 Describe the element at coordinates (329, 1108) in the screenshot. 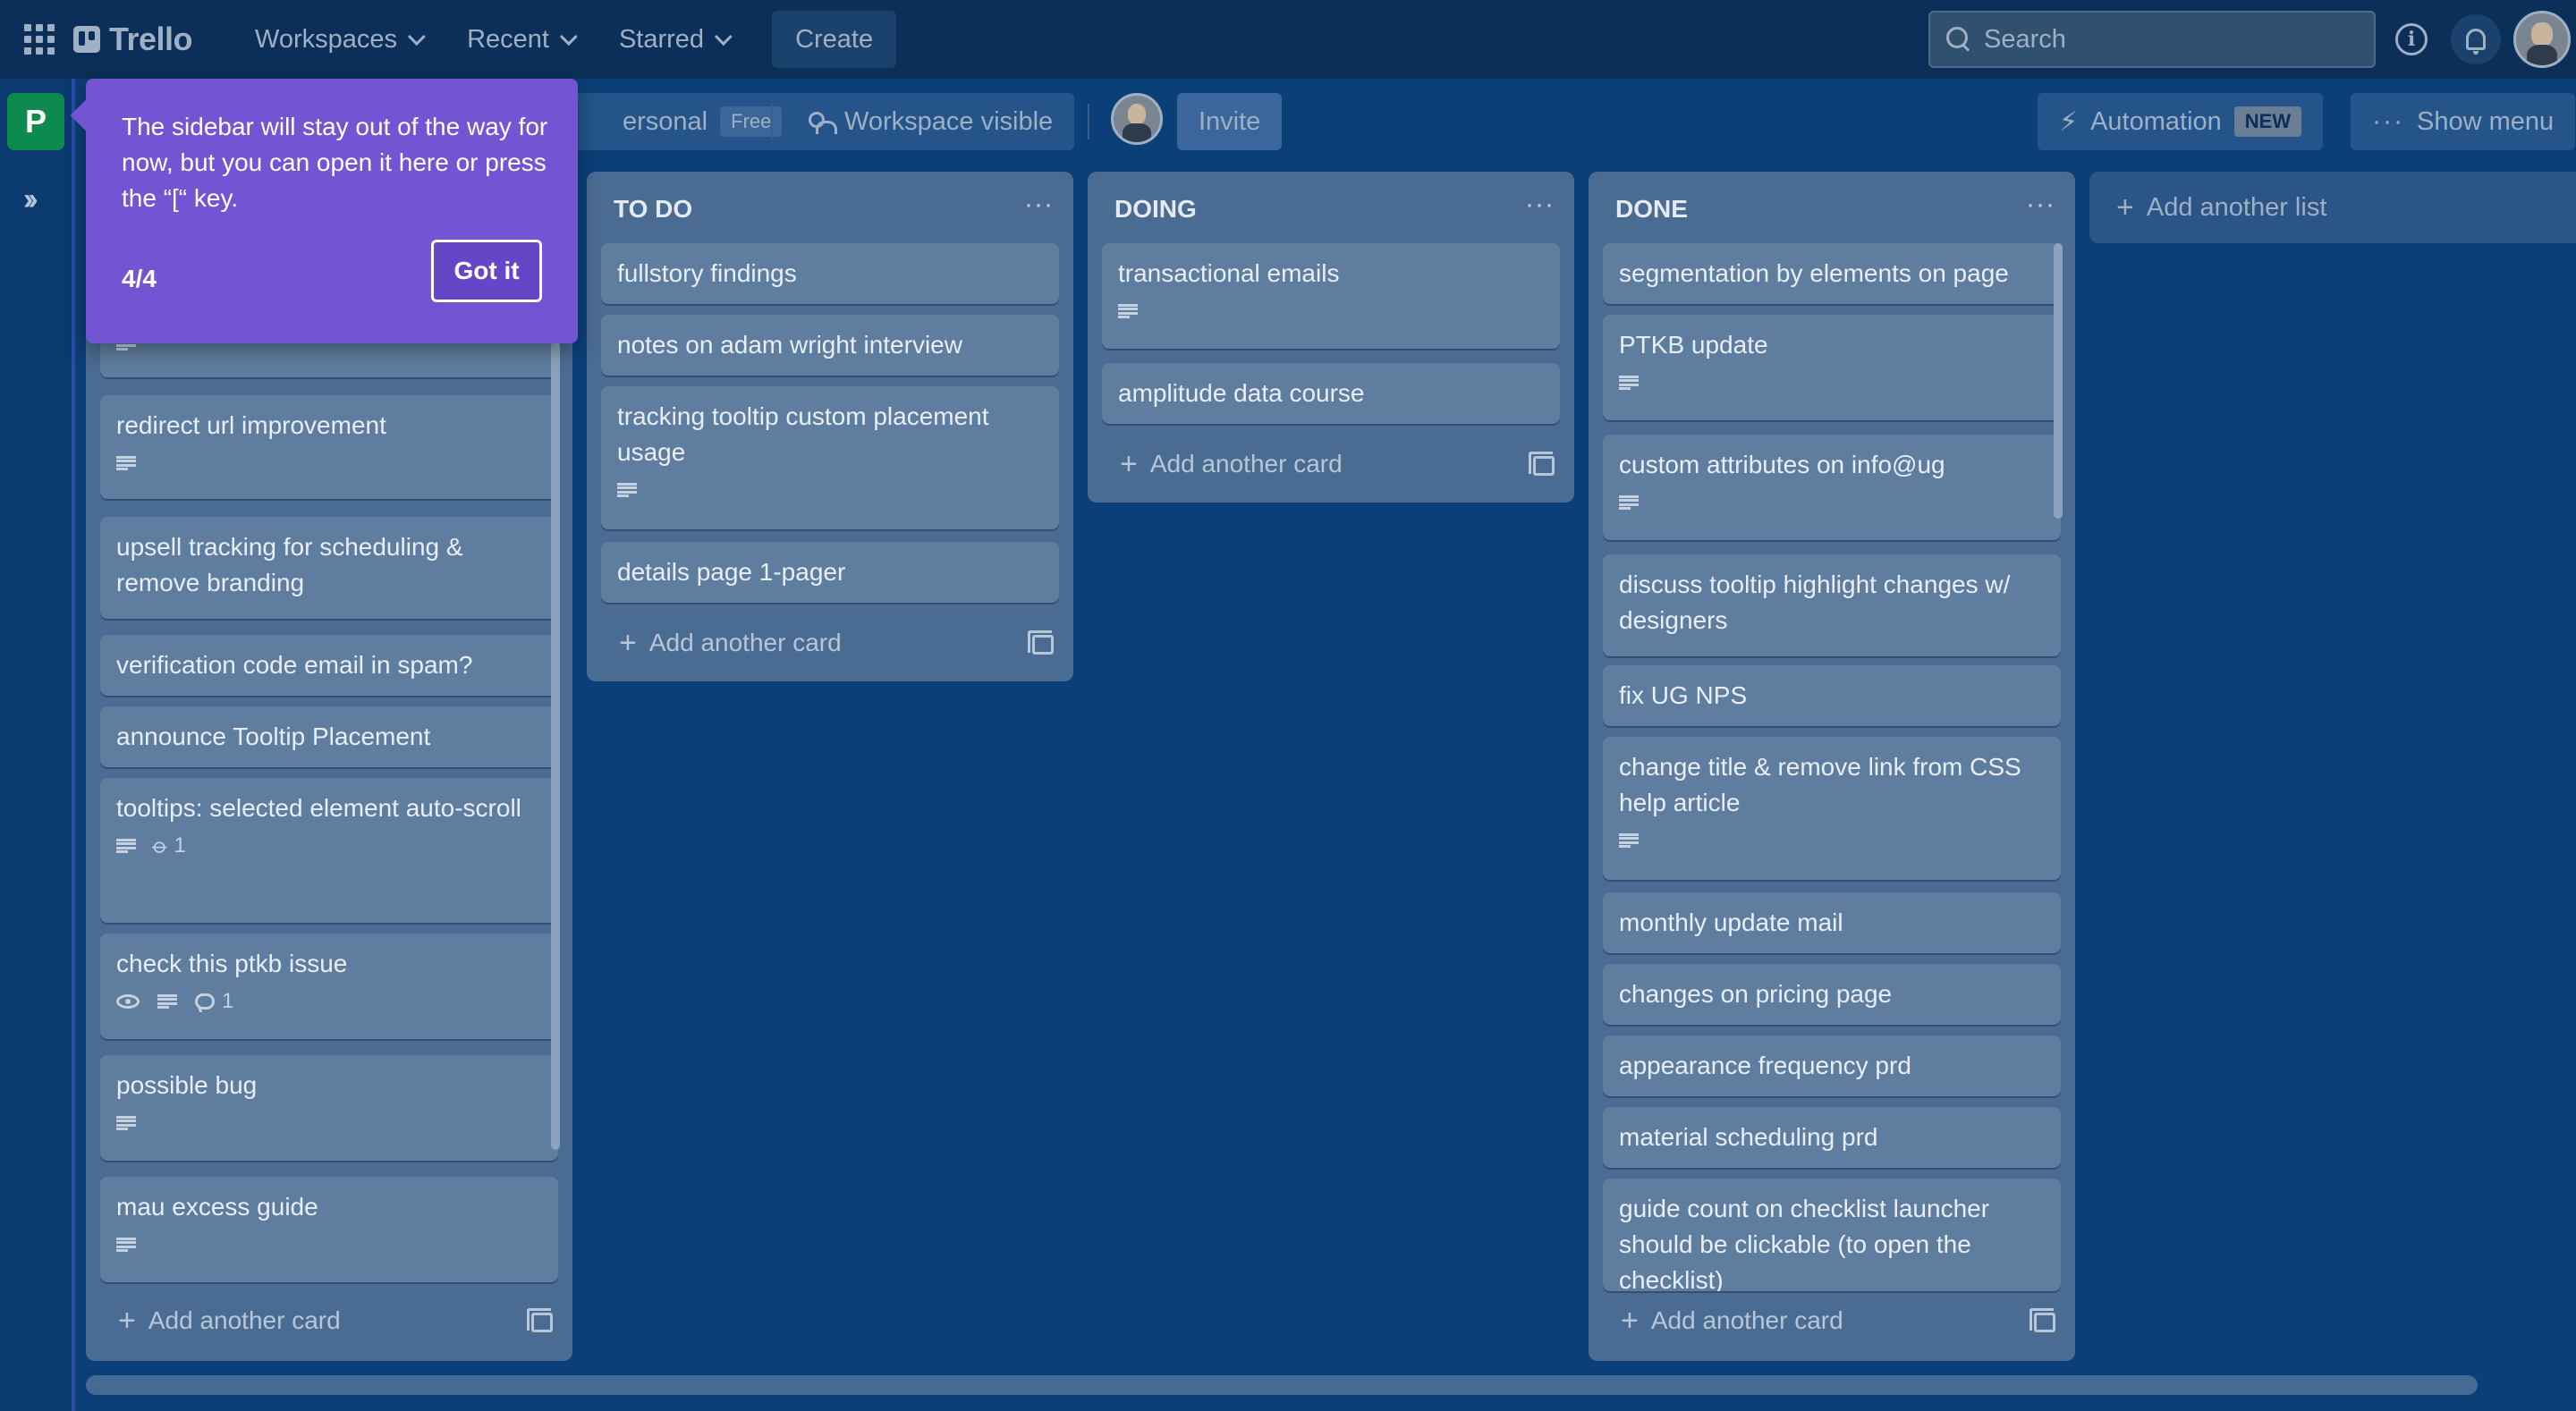

I see `list-item: possible bug` at that location.